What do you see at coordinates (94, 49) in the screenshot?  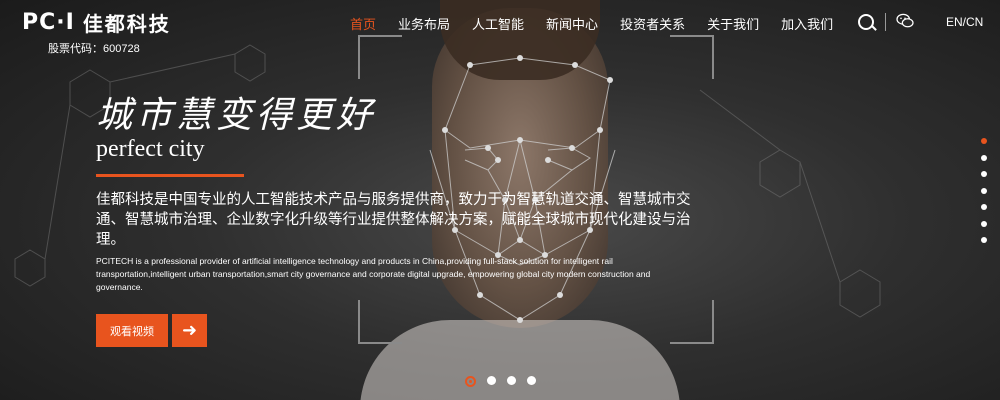 I see `stock-code: 股票代码：600728` at bounding box center [94, 49].